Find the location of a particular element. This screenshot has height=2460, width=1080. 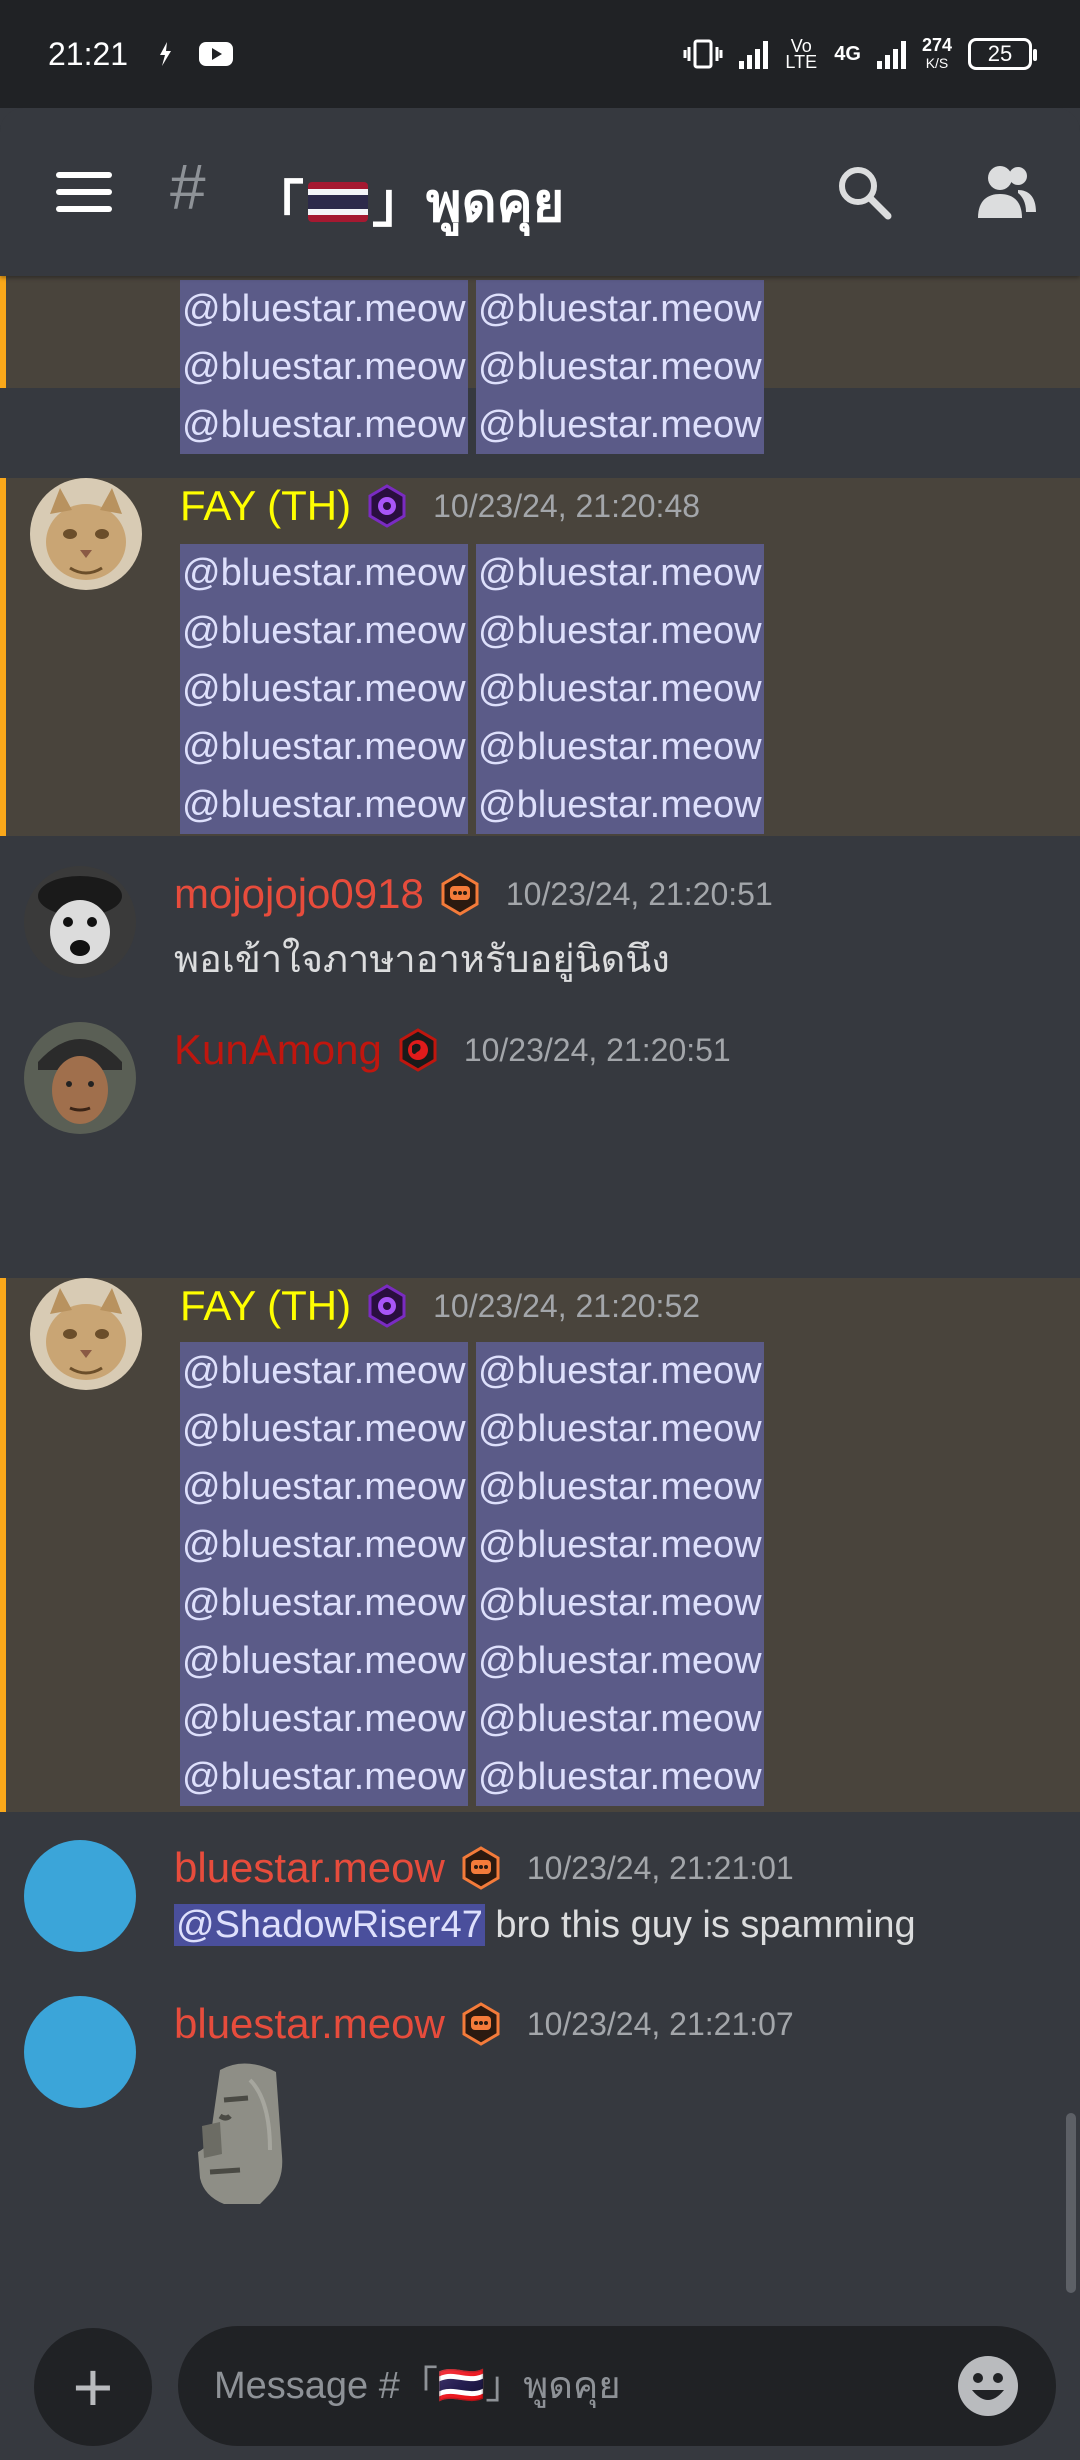

channel-header: # 「 」พูดคุย is located at coordinates (540, 192).